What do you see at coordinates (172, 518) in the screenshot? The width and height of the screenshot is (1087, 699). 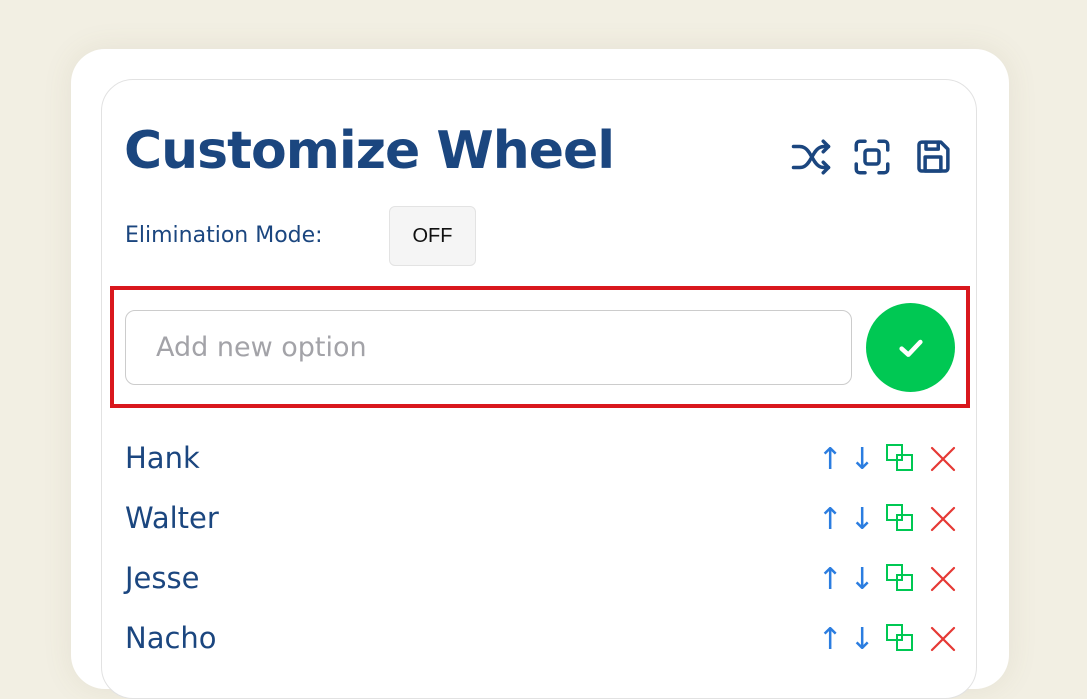 I see `option-name: Walter` at bounding box center [172, 518].